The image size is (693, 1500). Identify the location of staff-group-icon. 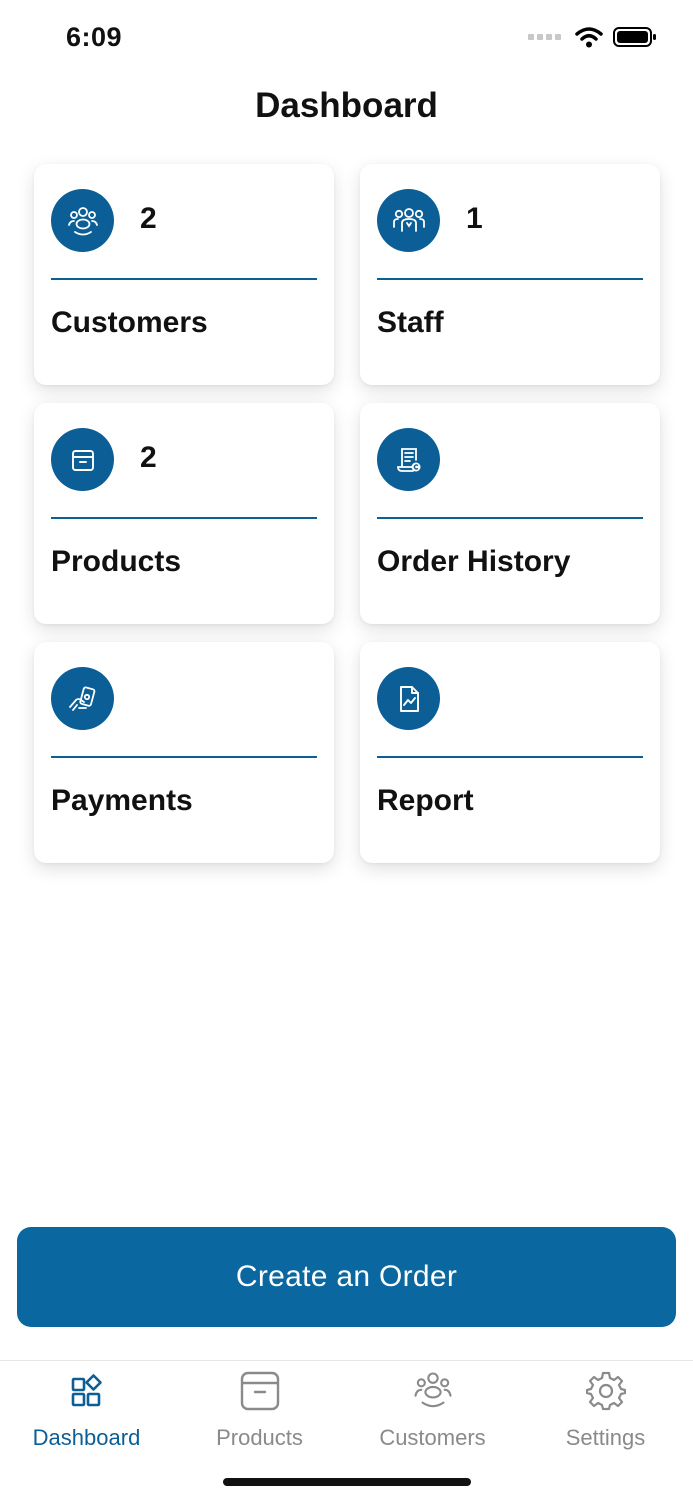
(408, 220).